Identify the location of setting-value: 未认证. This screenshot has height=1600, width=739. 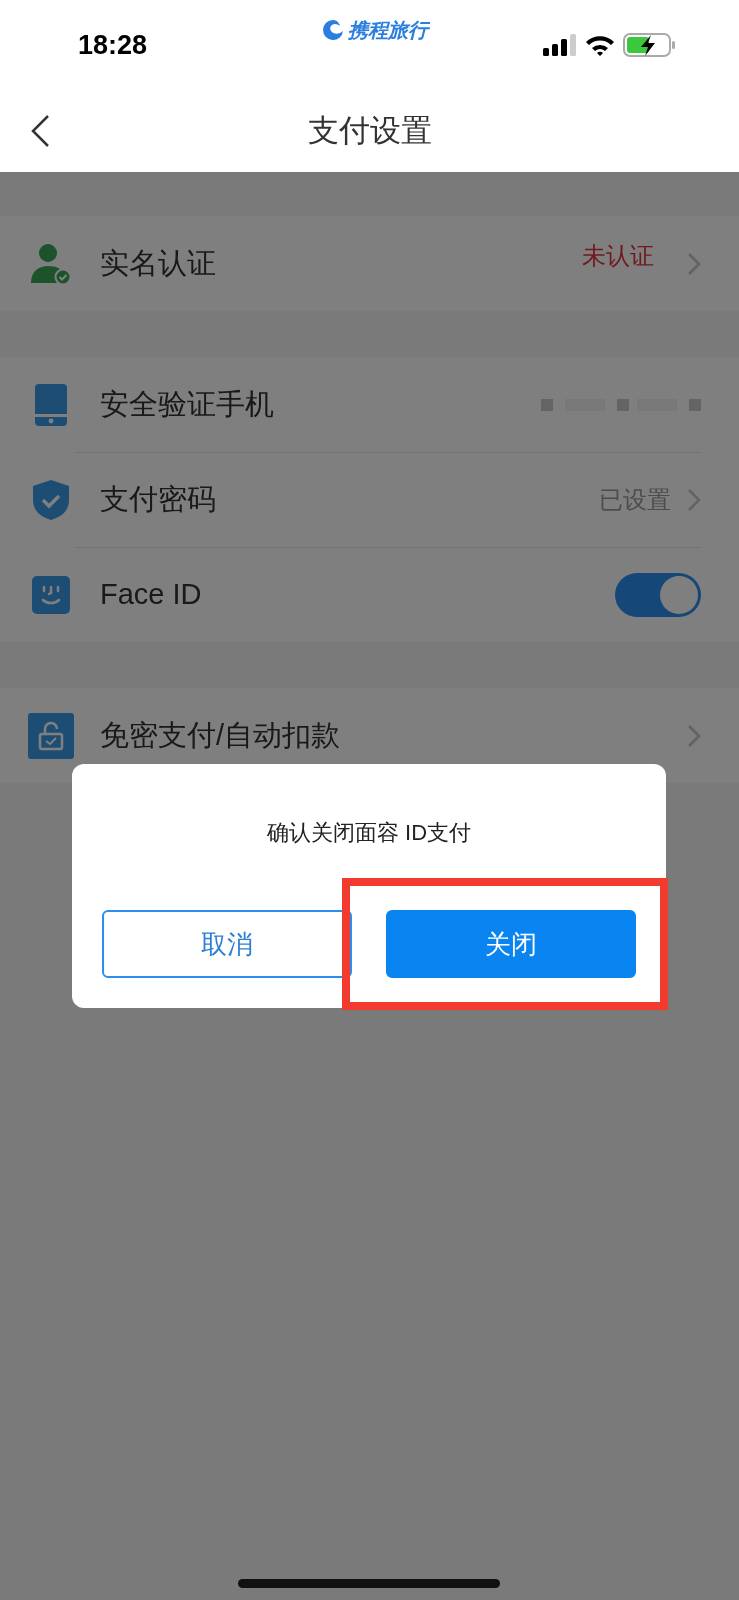
(618, 255).